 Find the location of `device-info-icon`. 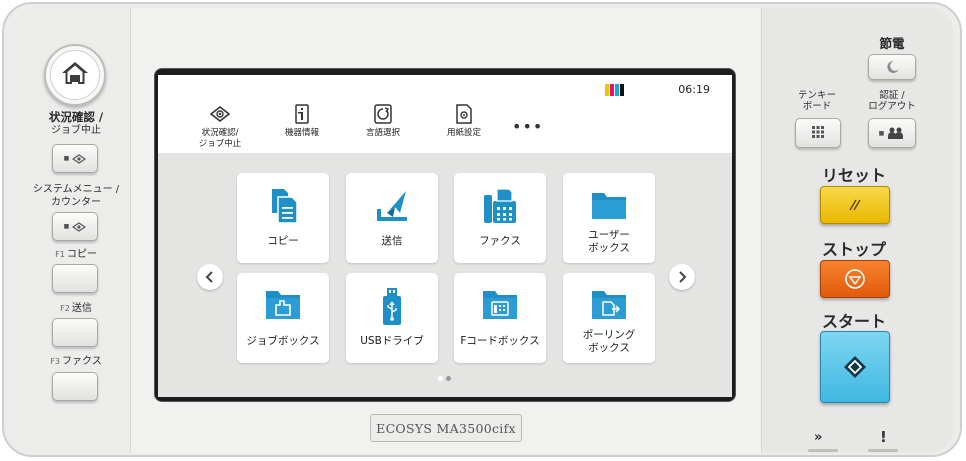

device-info-icon is located at coordinates (302, 114).